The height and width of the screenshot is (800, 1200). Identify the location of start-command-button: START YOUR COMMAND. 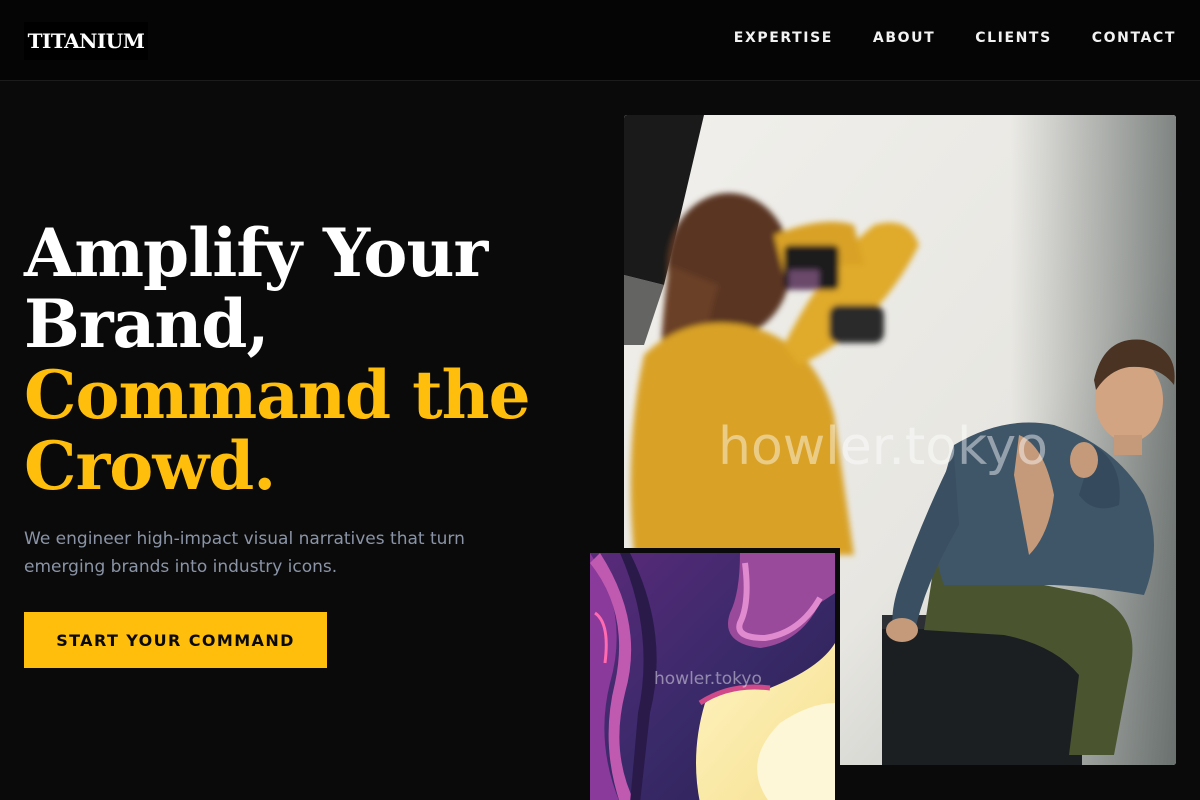
(175, 640).